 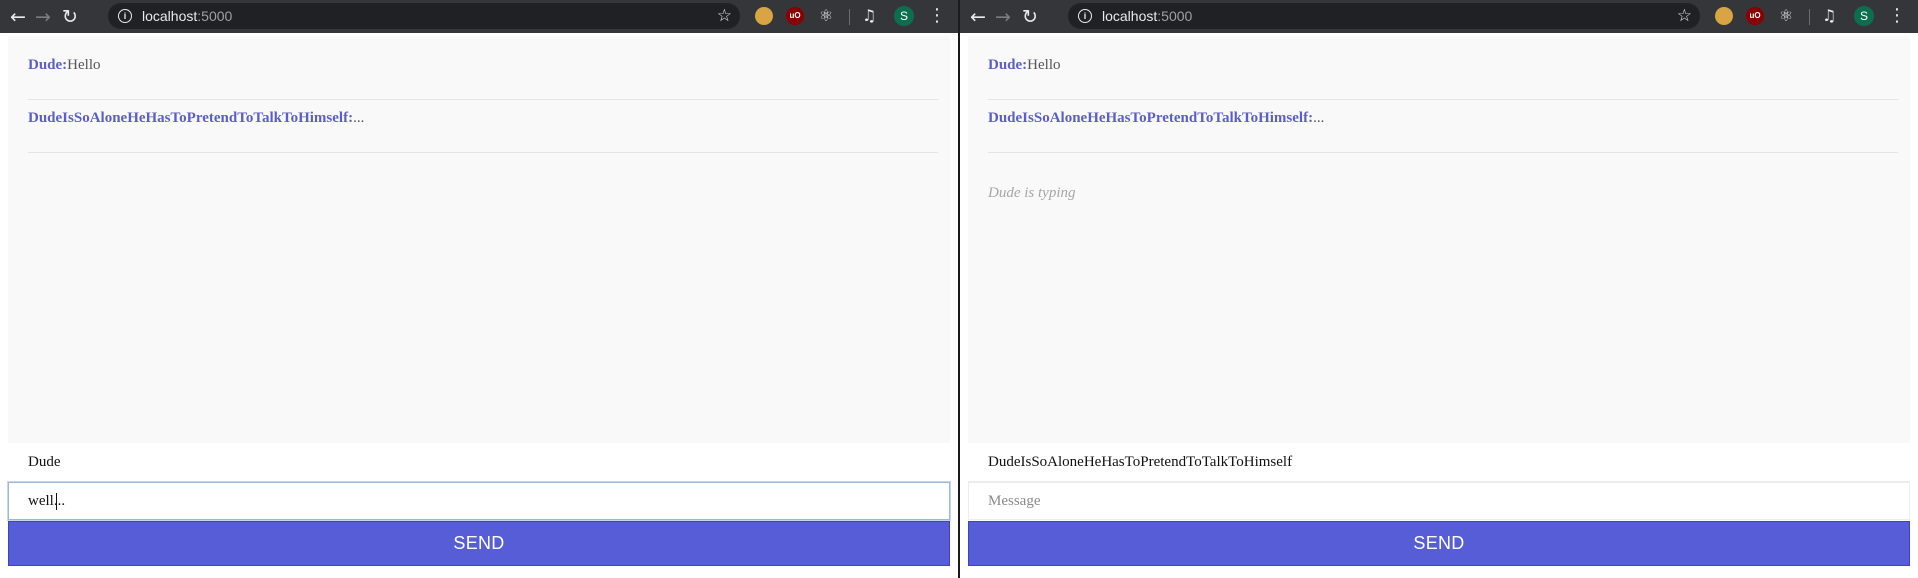 I want to click on text-cursor, so click(x=56, y=501).